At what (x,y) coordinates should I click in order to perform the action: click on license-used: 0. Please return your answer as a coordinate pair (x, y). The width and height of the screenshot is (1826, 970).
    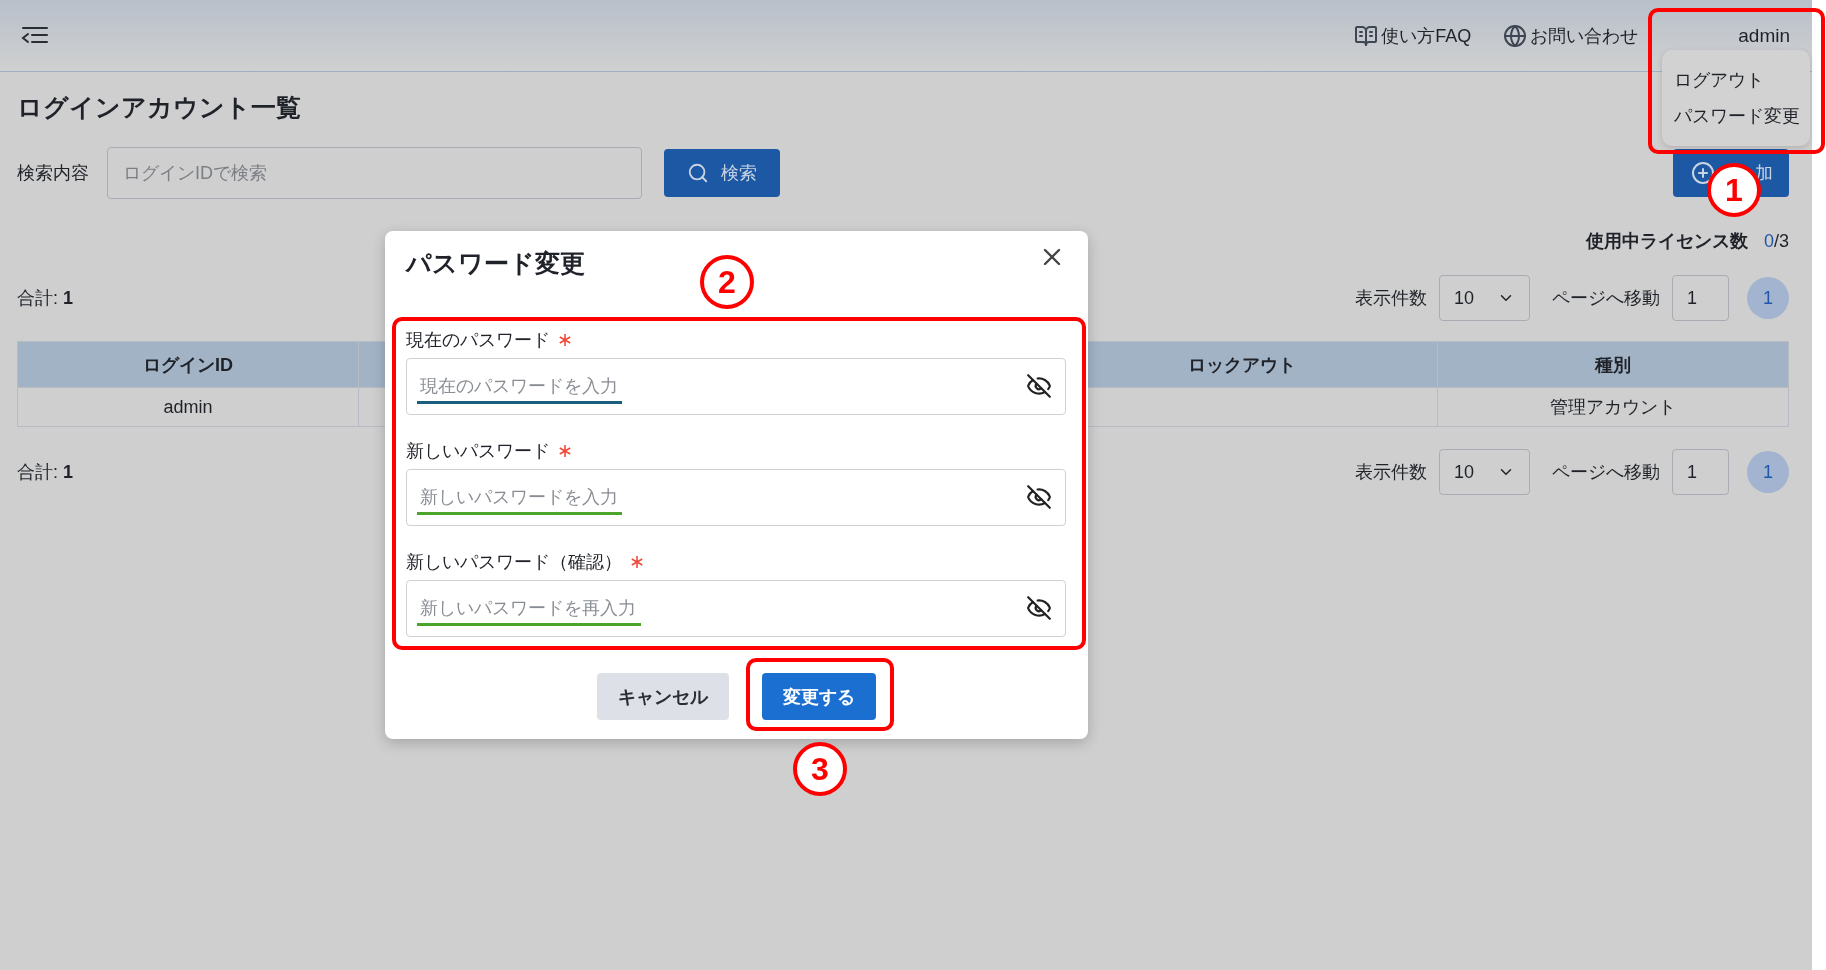
    Looking at the image, I should click on (1768, 241).